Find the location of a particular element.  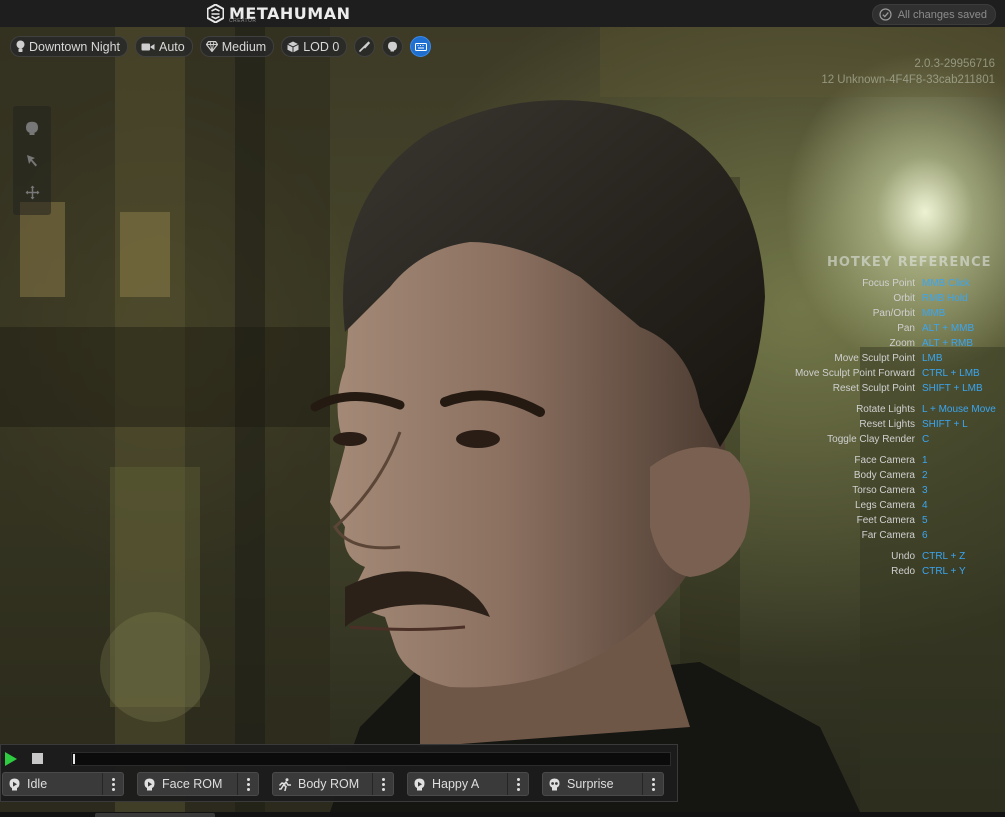

move-arrows-icon is located at coordinates (32, 192).